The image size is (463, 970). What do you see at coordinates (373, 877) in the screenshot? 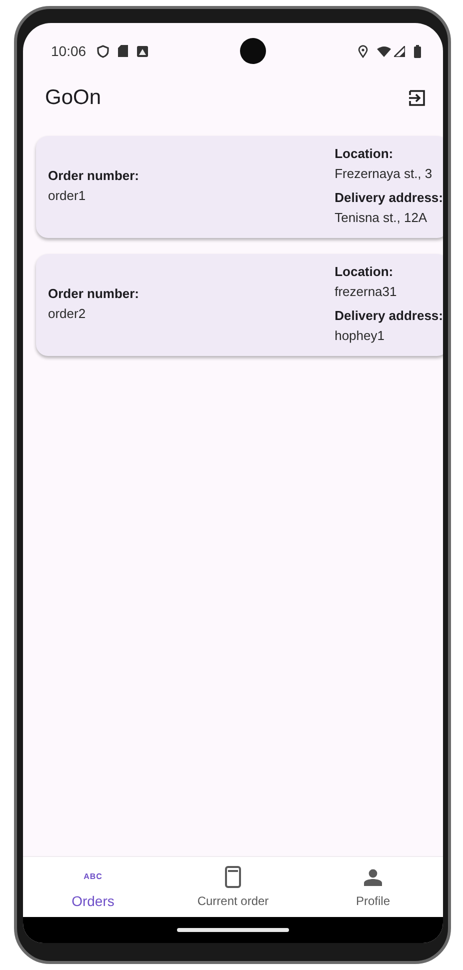
I see `person-icon` at bounding box center [373, 877].